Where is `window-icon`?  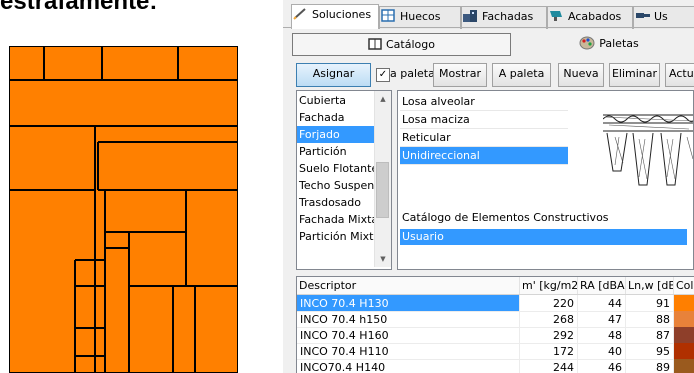 window-icon is located at coordinates (388, 15).